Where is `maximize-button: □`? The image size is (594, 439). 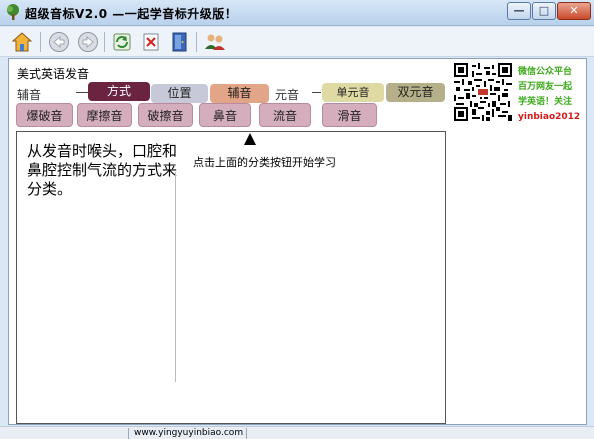 maximize-button: □ is located at coordinates (544, 11).